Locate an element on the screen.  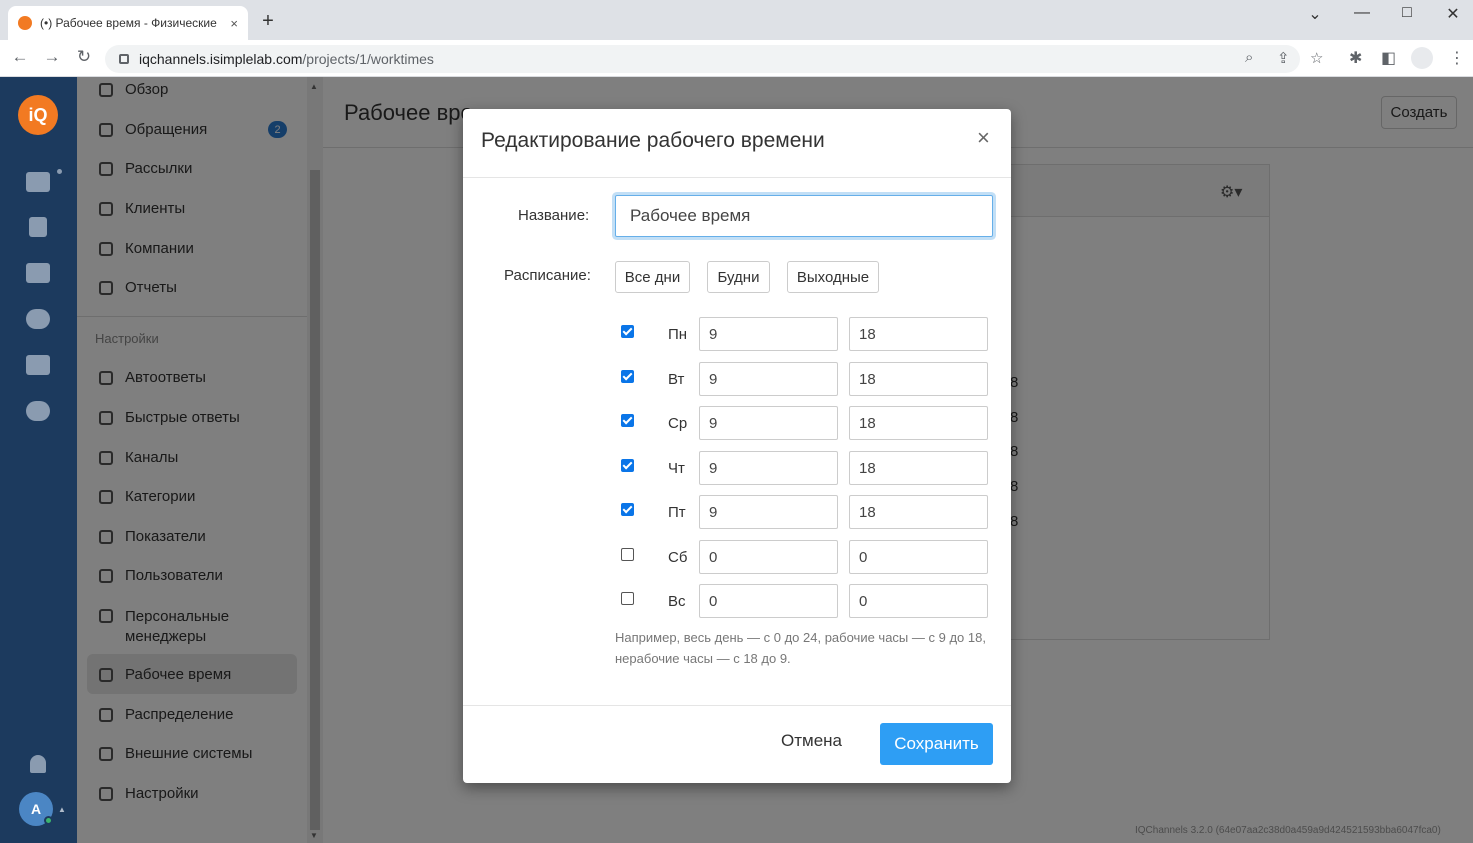
team-icon is located at coordinates (38, 319).